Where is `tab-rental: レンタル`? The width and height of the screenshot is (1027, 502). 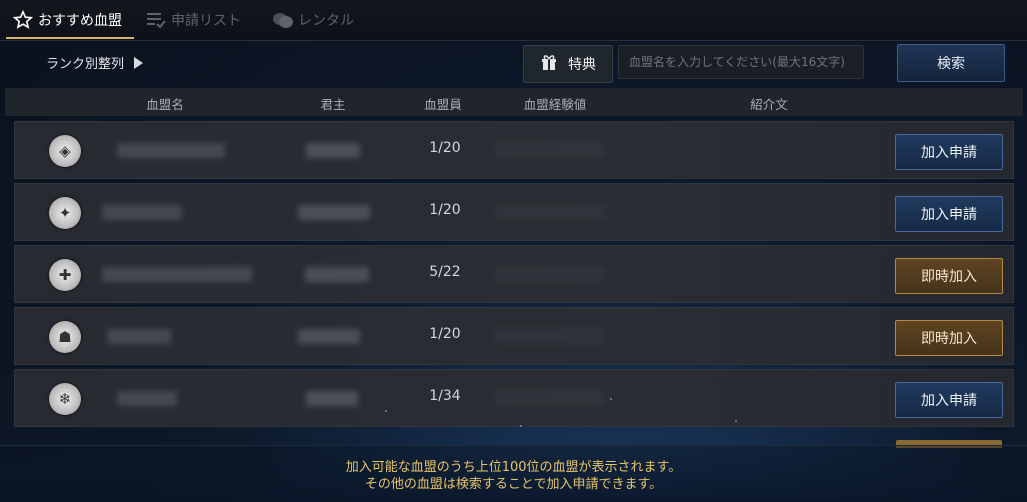 tab-rental: レンタル is located at coordinates (313, 20).